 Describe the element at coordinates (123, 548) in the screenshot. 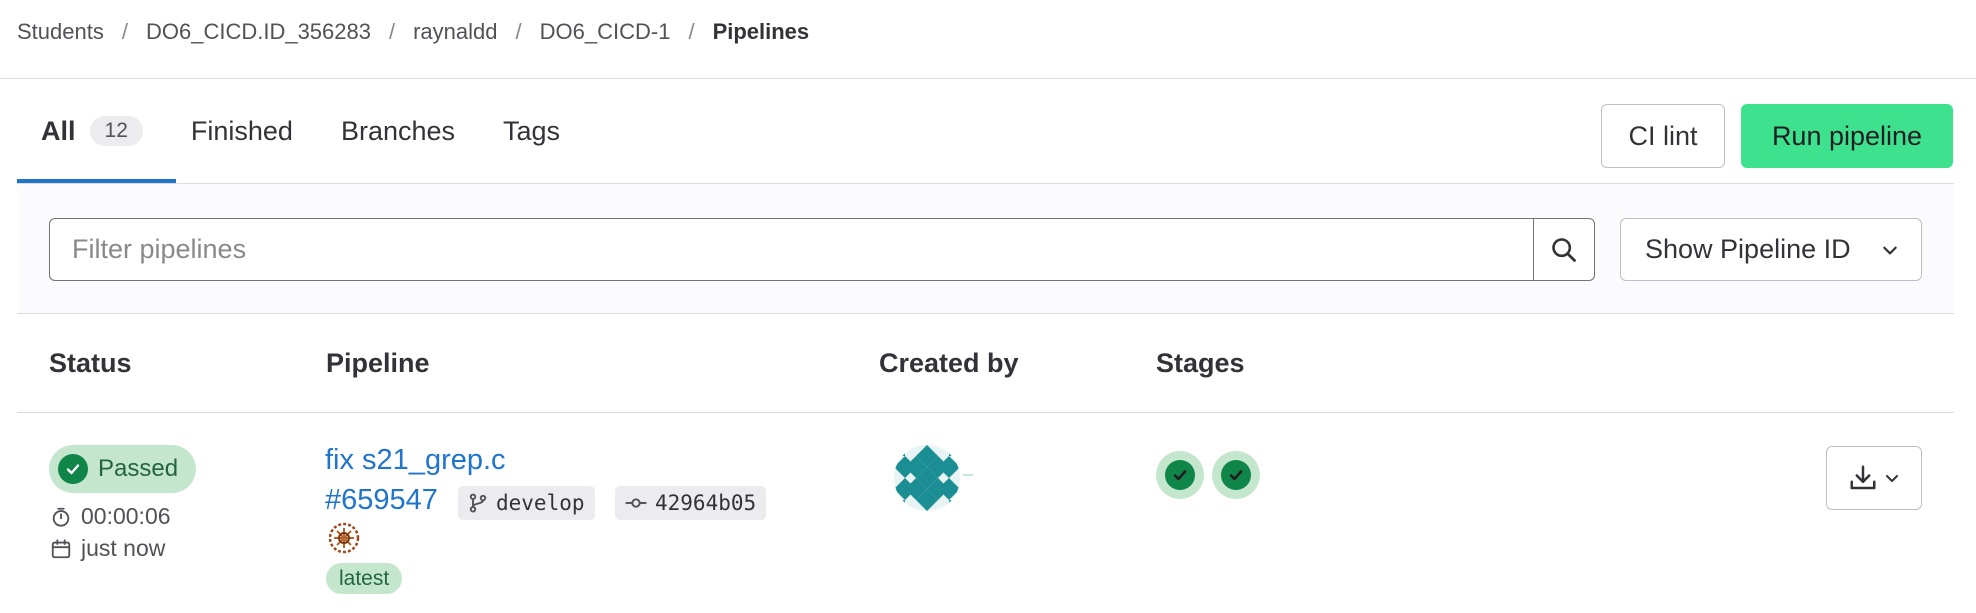

I see `finished-value: just now` at that location.